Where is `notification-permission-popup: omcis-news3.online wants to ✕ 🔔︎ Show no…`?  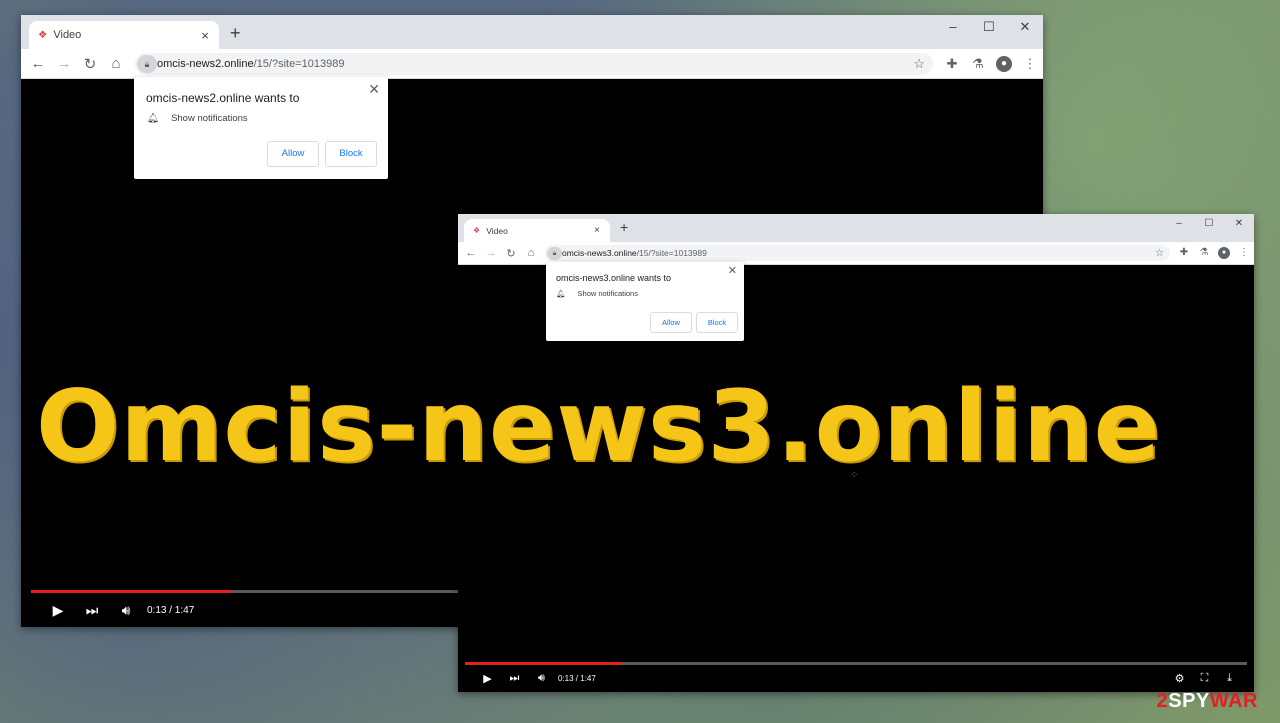
notification-permission-popup: omcis-news3.online wants to ✕ 🔔︎ Show no… is located at coordinates (645, 301).